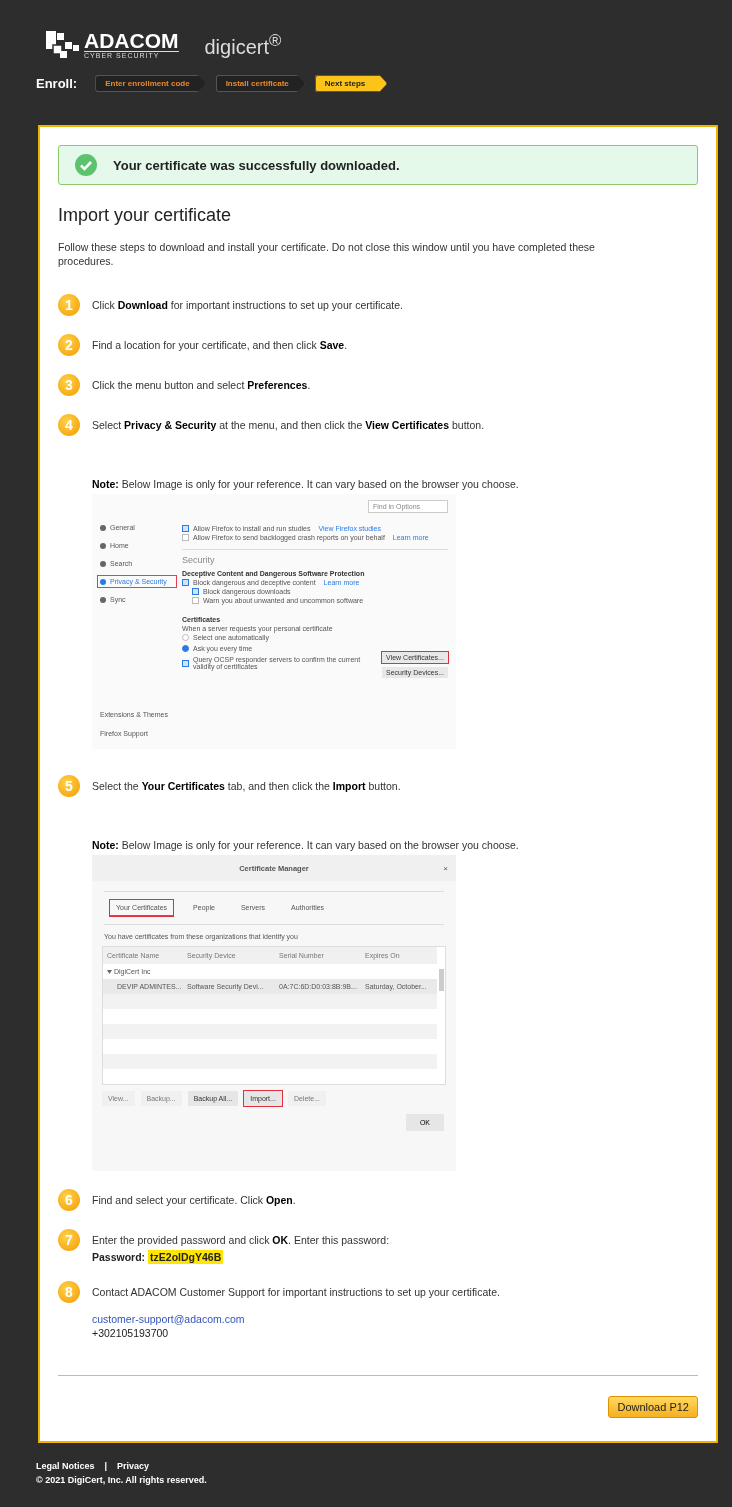  I want to click on step-number: 3, so click(69, 385).